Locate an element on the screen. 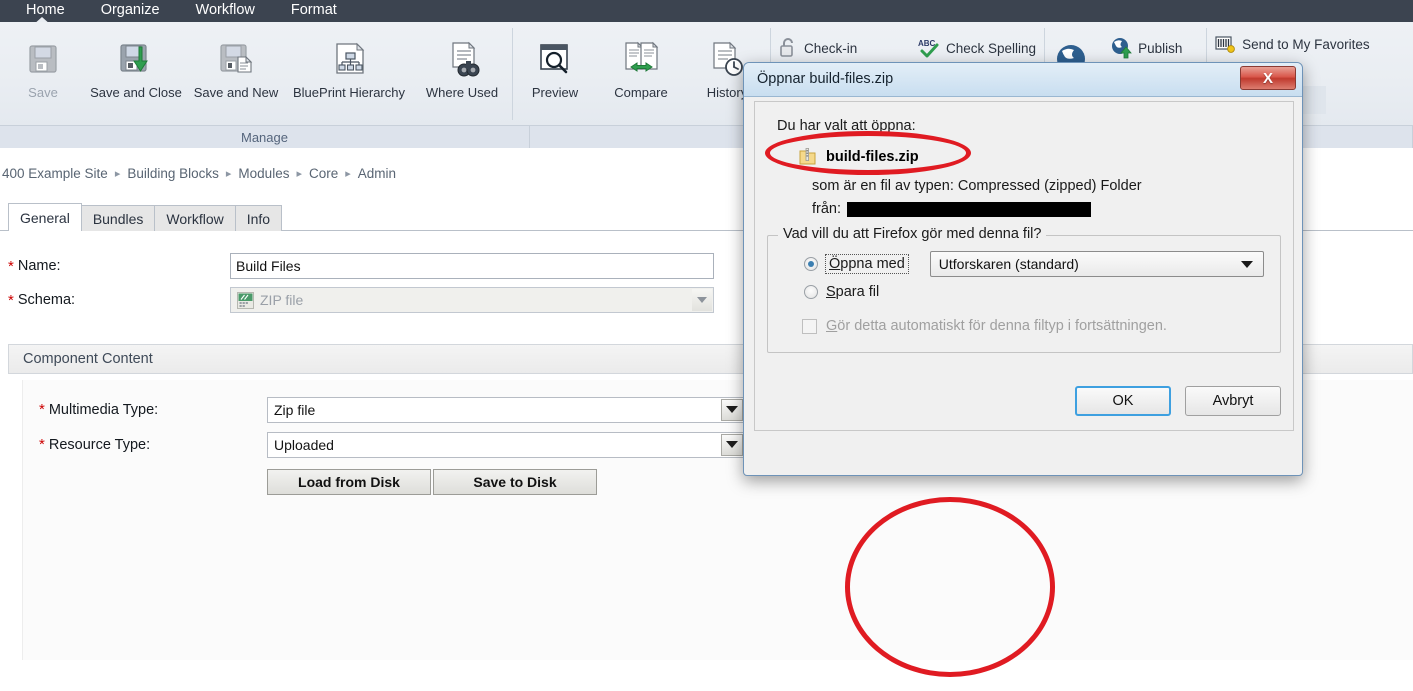 The height and width of the screenshot is (691, 1413). history-label: History is located at coordinates (727, 92).